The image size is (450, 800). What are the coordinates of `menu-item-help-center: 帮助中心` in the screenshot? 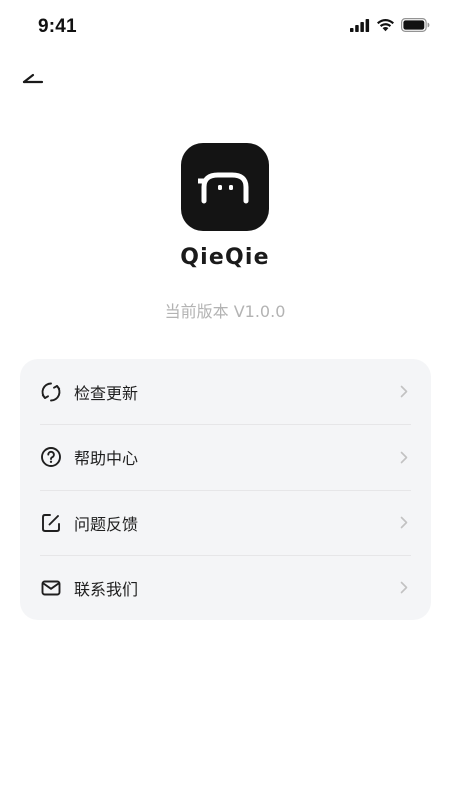 It's located at (225, 456).